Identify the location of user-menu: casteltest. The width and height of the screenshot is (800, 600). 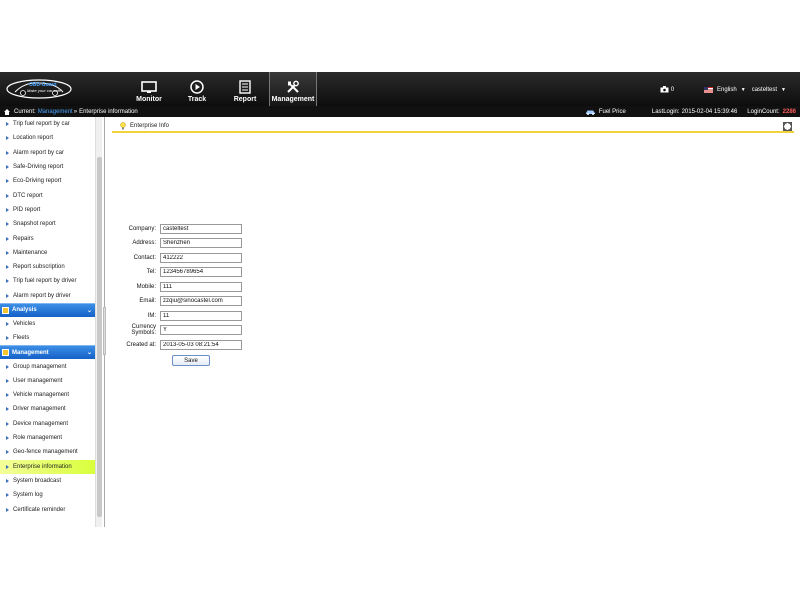
(764, 90).